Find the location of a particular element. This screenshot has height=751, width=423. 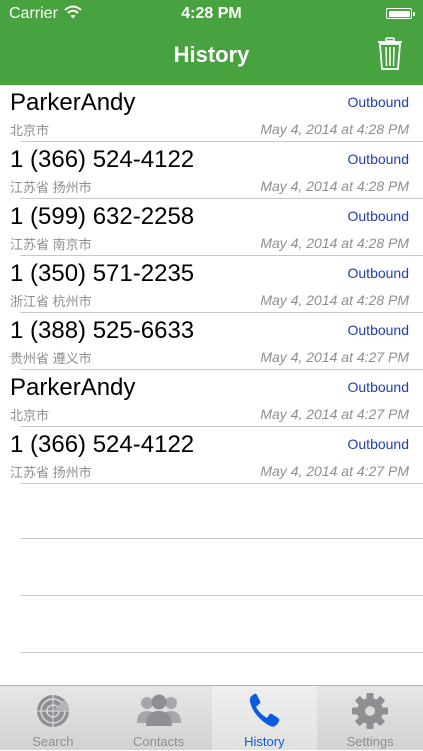

tab-label: Search is located at coordinates (53, 741).